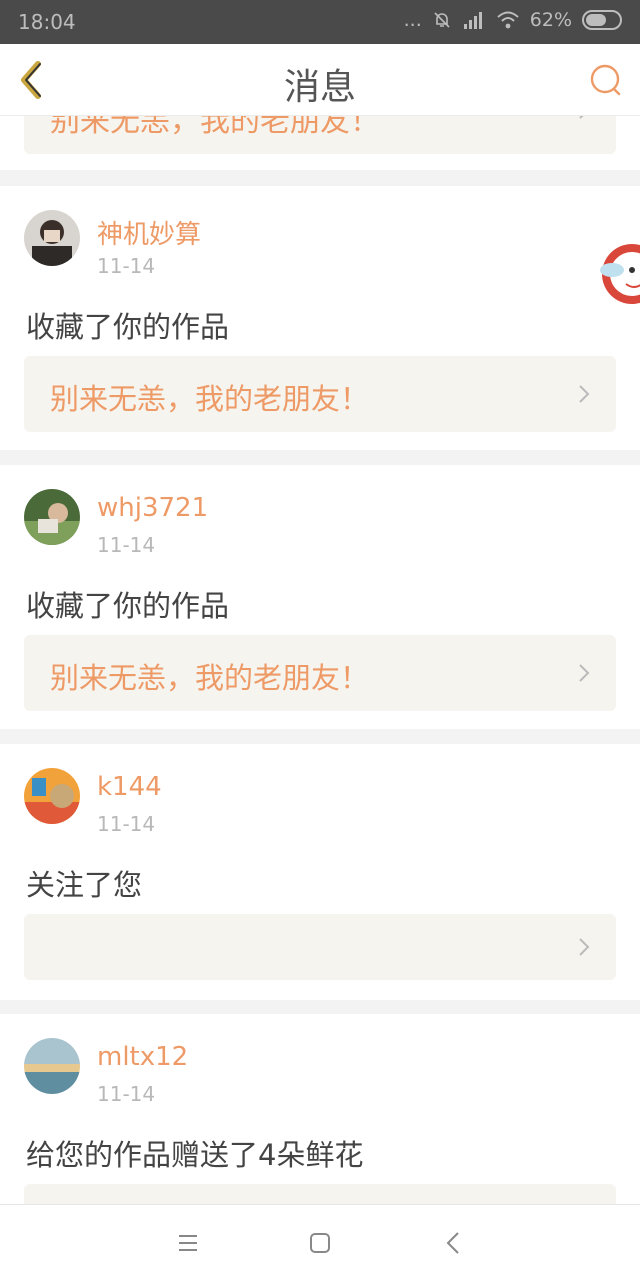 This screenshot has height=1280, width=640. Describe the element at coordinates (152, 508) in the screenshot. I see `username: whj3721` at that location.